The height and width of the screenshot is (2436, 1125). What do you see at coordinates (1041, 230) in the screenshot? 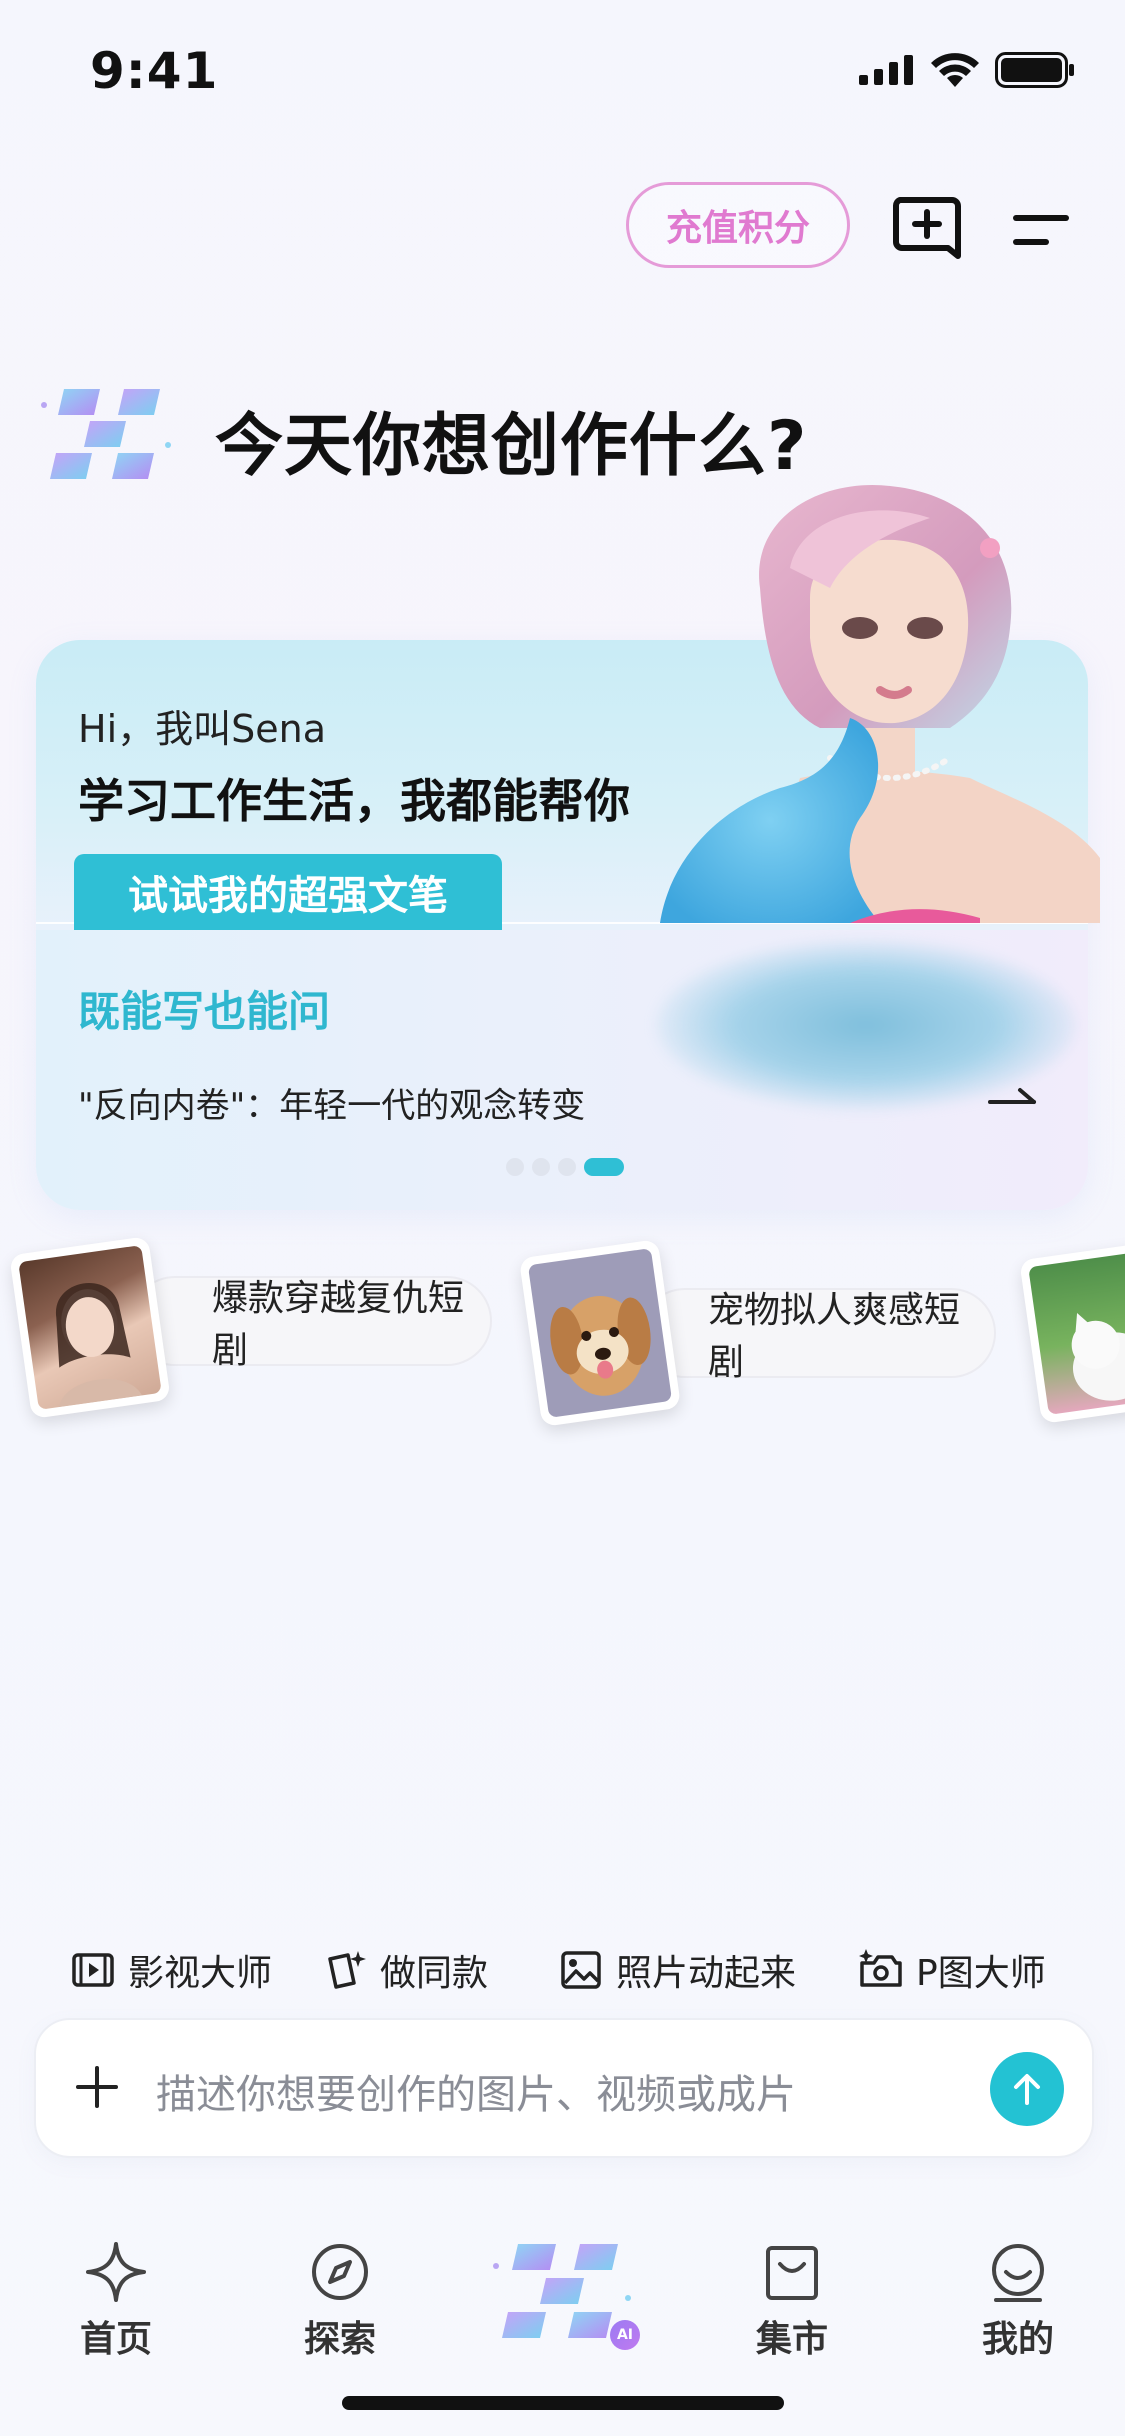
I see `menu-icon` at bounding box center [1041, 230].